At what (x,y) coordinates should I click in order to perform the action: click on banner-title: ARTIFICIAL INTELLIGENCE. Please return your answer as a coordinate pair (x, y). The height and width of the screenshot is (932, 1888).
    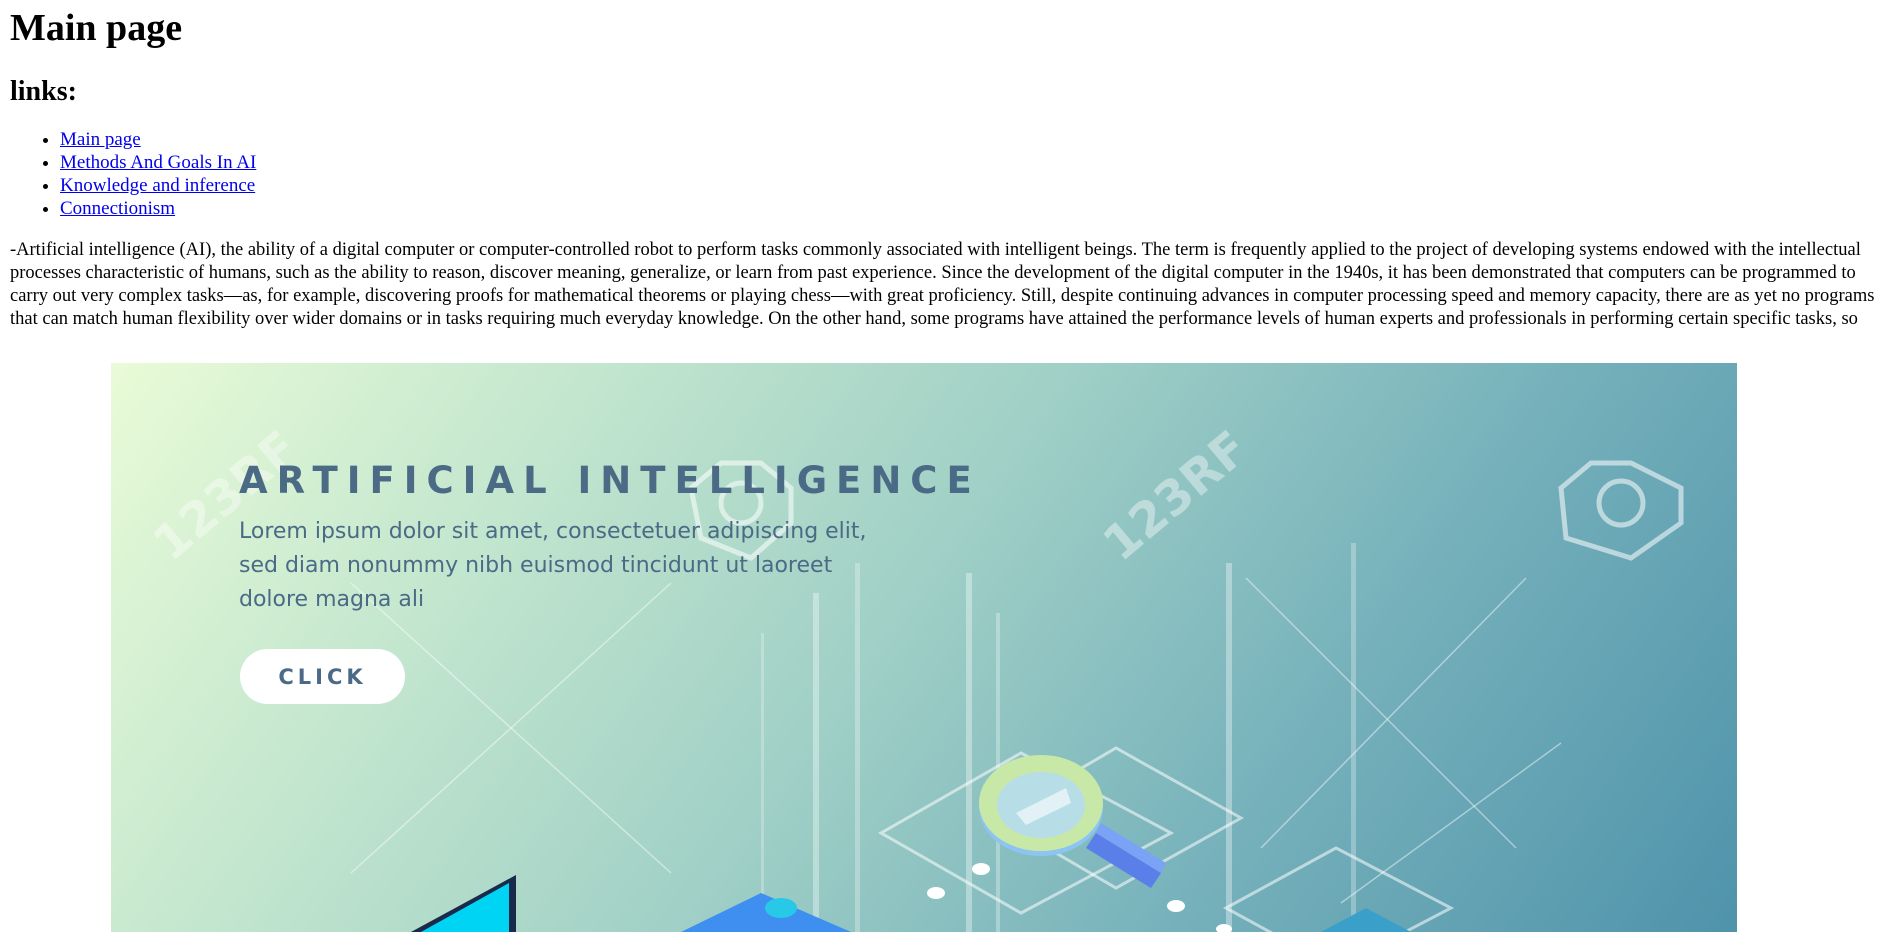
    Looking at the image, I should click on (610, 480).